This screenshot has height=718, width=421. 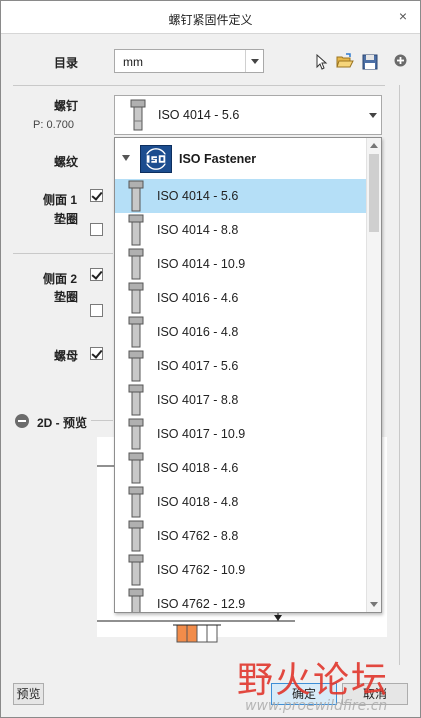 What do you see at coordinates (403, 16) in the screenshot?
I see `close-icon: ×` at bounding box center [403, 16].